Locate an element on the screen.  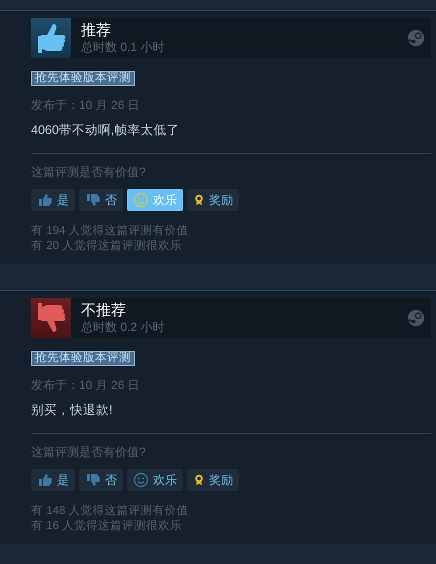
review-text: 4060带不动啊,帧率太低了 is located at coordinates (105, 130).